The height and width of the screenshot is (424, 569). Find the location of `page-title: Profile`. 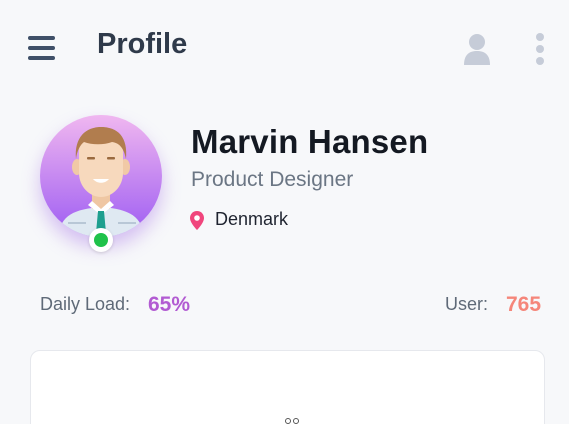

page-title: Profile is located at coordinates (142, 44).